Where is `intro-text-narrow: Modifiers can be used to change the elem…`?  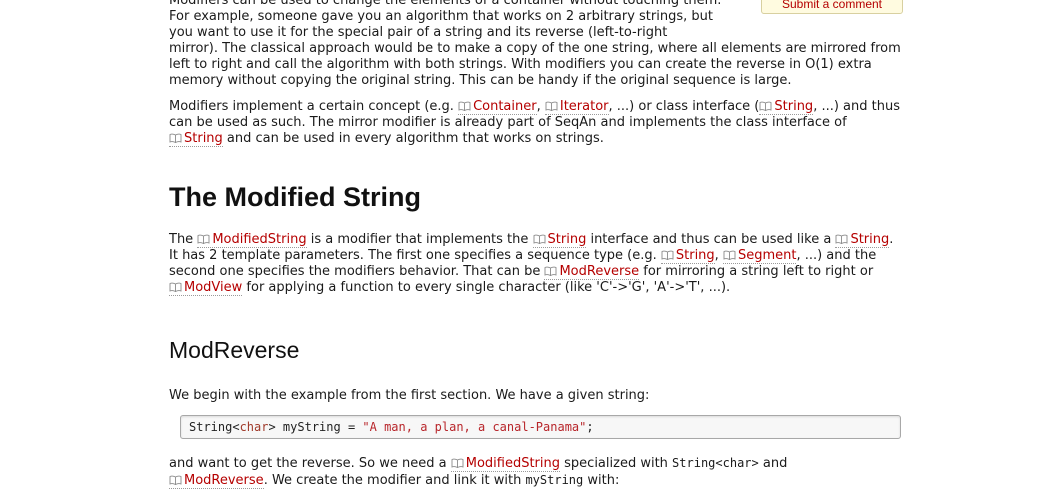
intro-text-narrow: Modifiers can be used to change the elem… is located at coordinates (445, 20).